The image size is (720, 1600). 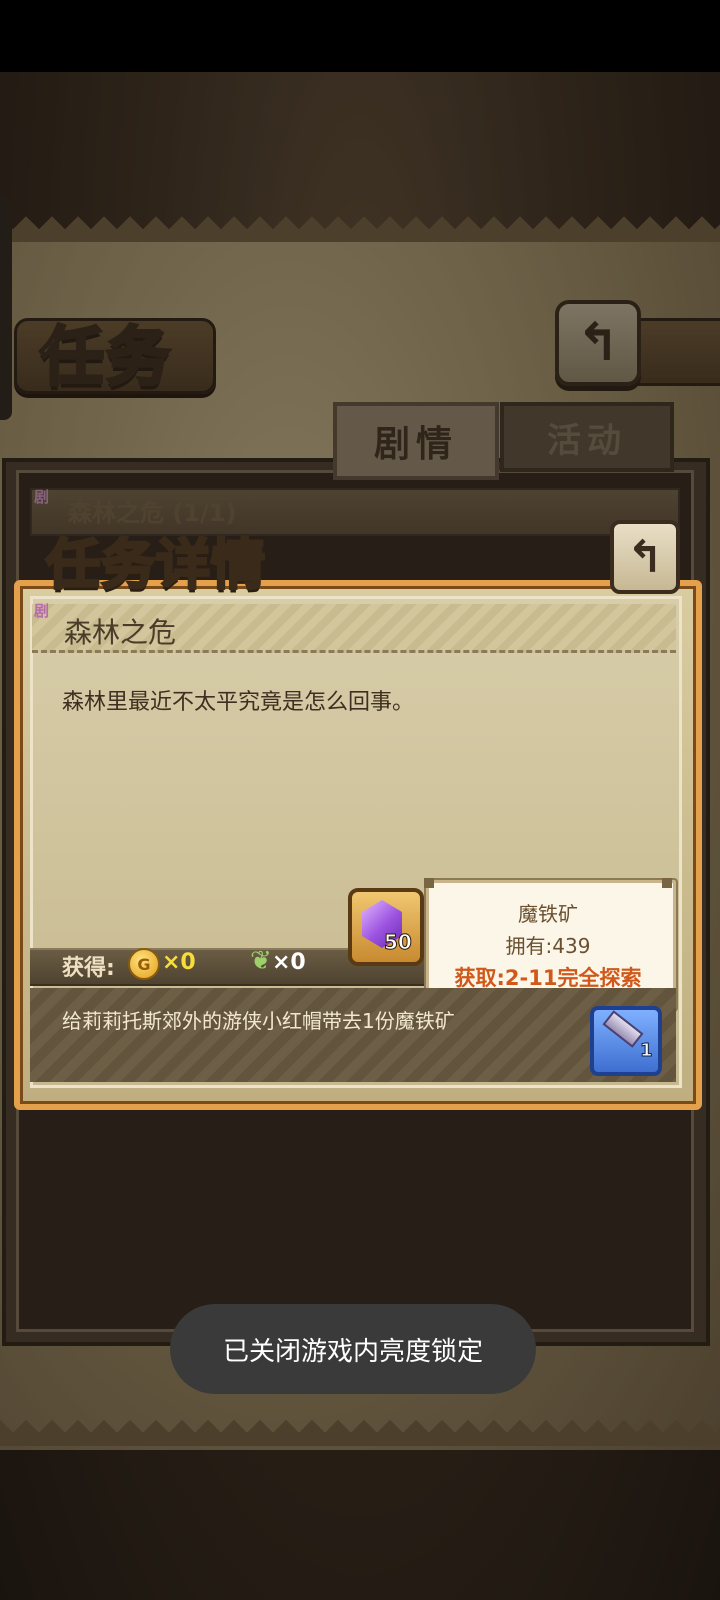 What do you see at coordinates (156, 564) in the screenshot?
I see `detail-title: 任务详情` at bounding box center [156, 564].